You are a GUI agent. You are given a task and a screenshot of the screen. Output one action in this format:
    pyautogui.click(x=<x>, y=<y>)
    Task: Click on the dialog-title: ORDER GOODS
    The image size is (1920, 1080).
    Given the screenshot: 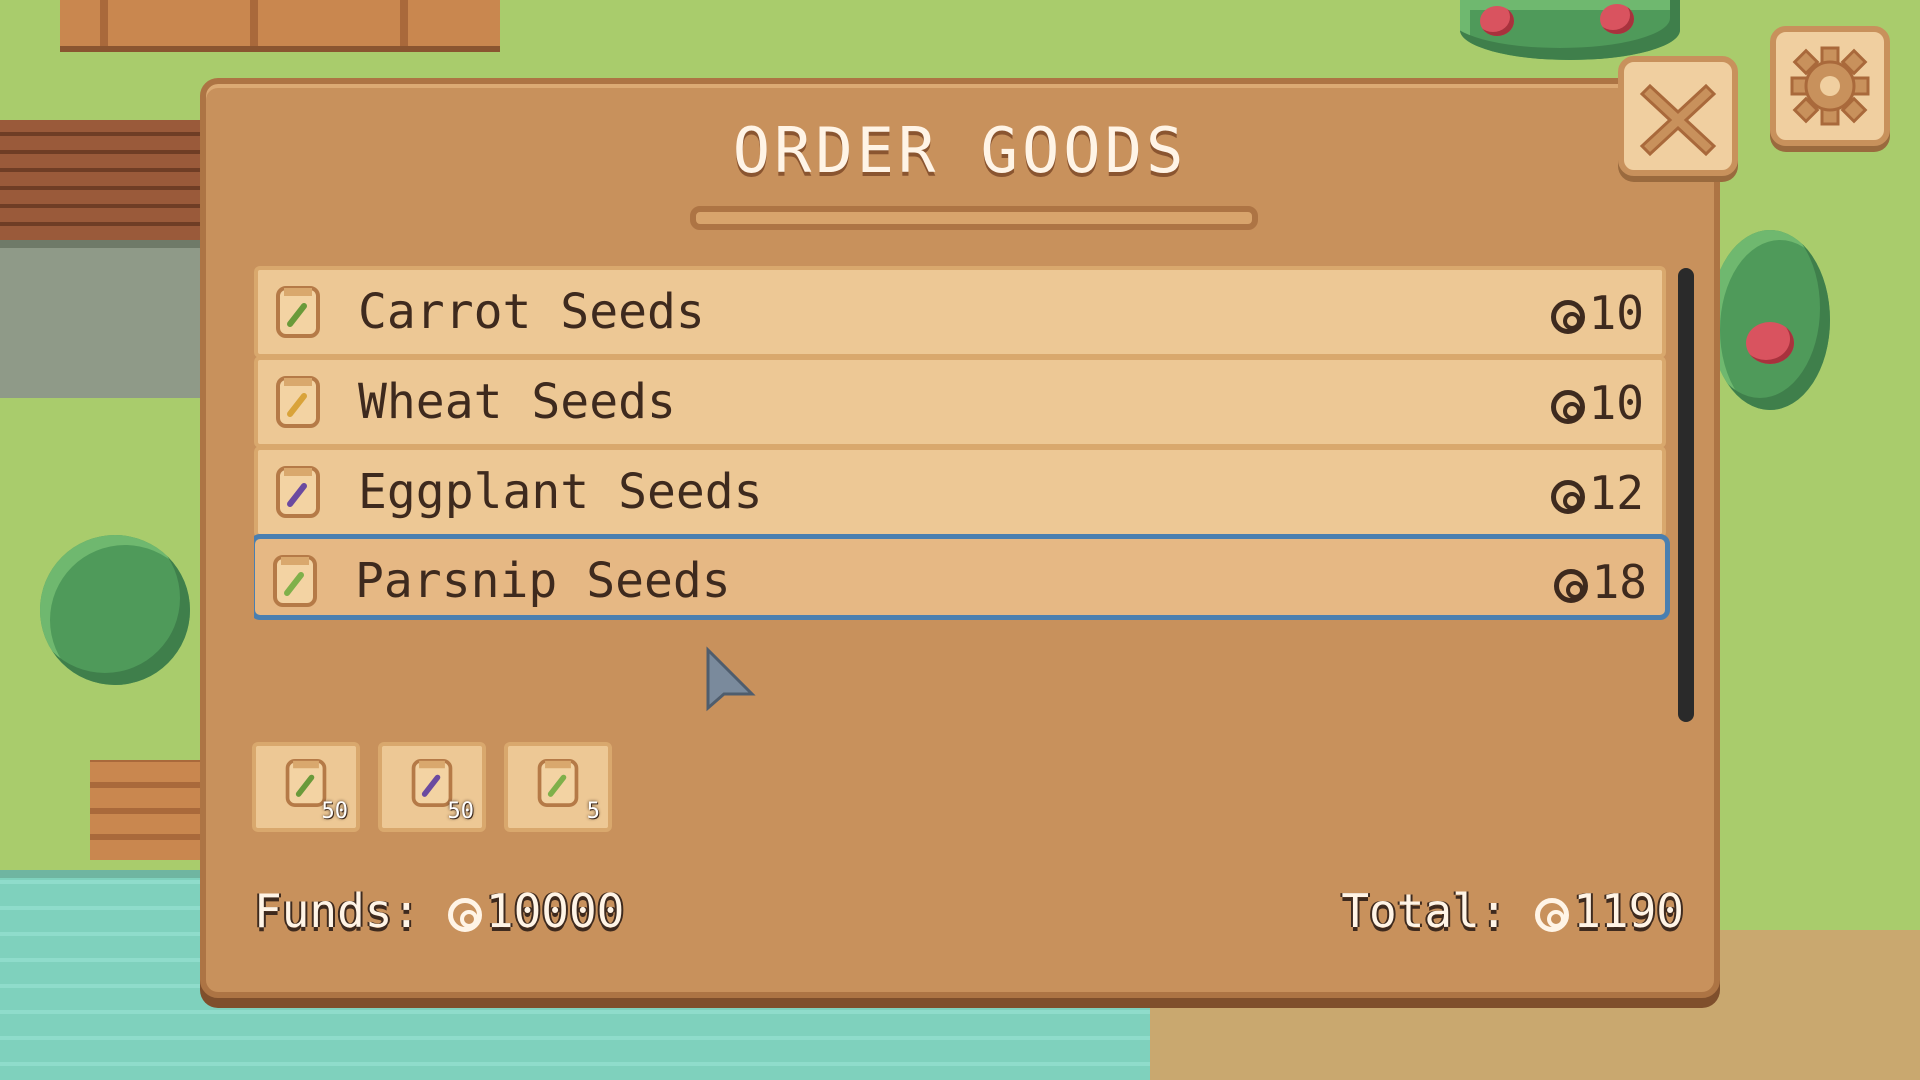 What is the action you would take?
    pyautogui.click(x=960, y=150)
    